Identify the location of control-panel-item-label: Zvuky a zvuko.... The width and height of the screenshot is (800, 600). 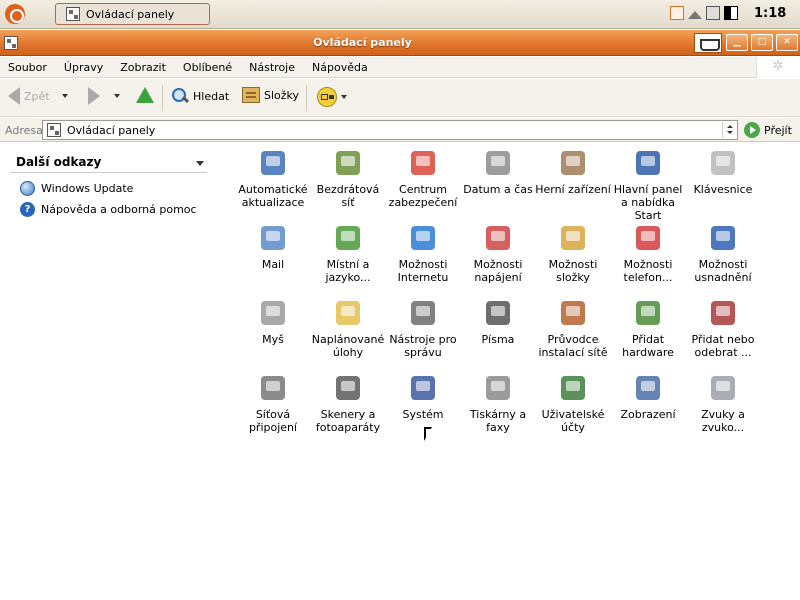
(723, 421).